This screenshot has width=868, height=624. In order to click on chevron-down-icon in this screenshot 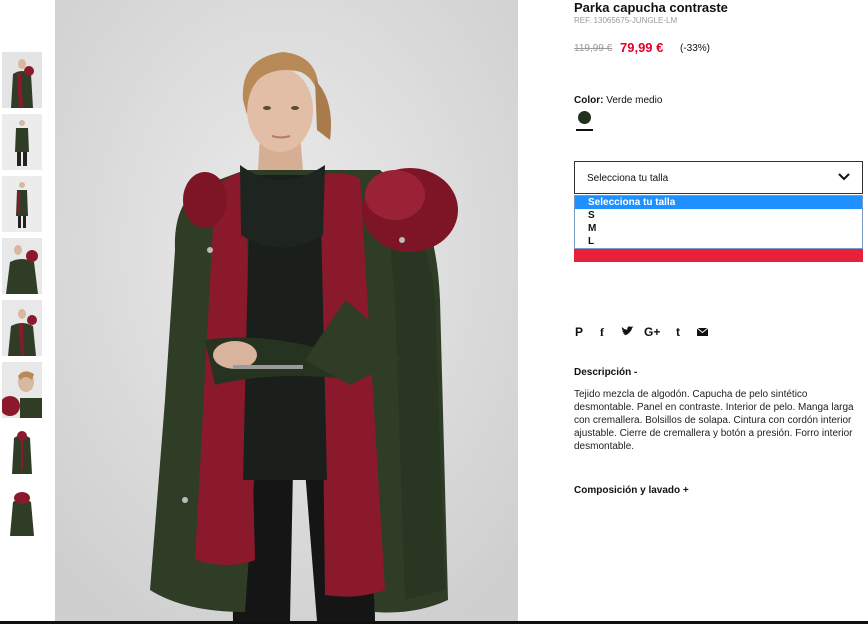, I will do `click(844, 177)`.